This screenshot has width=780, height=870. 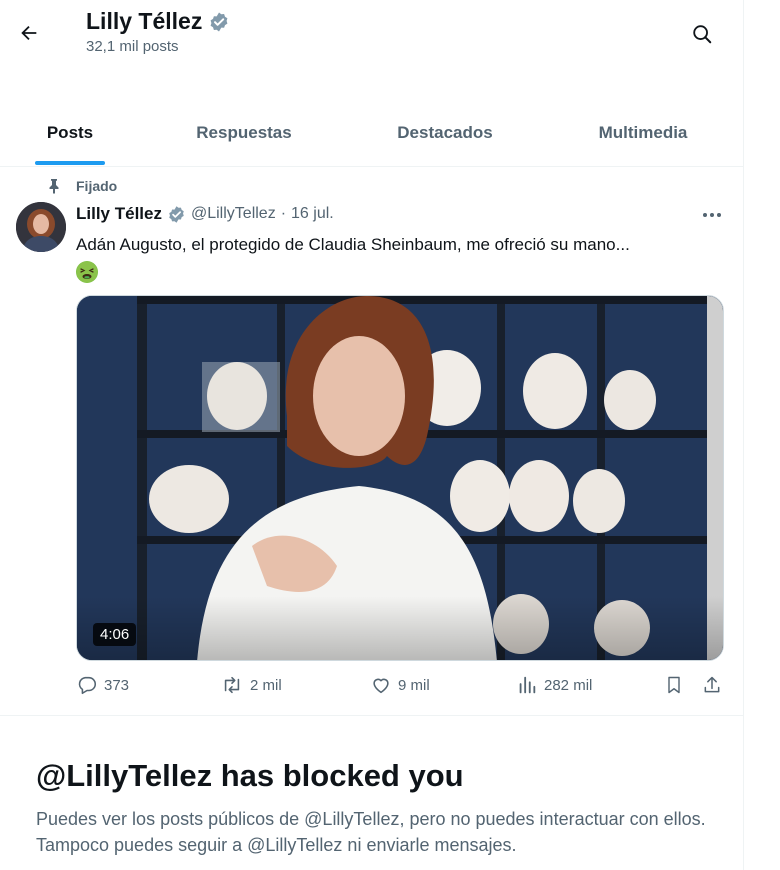 I want to click on pin-icon, so click(x=54, y=186).